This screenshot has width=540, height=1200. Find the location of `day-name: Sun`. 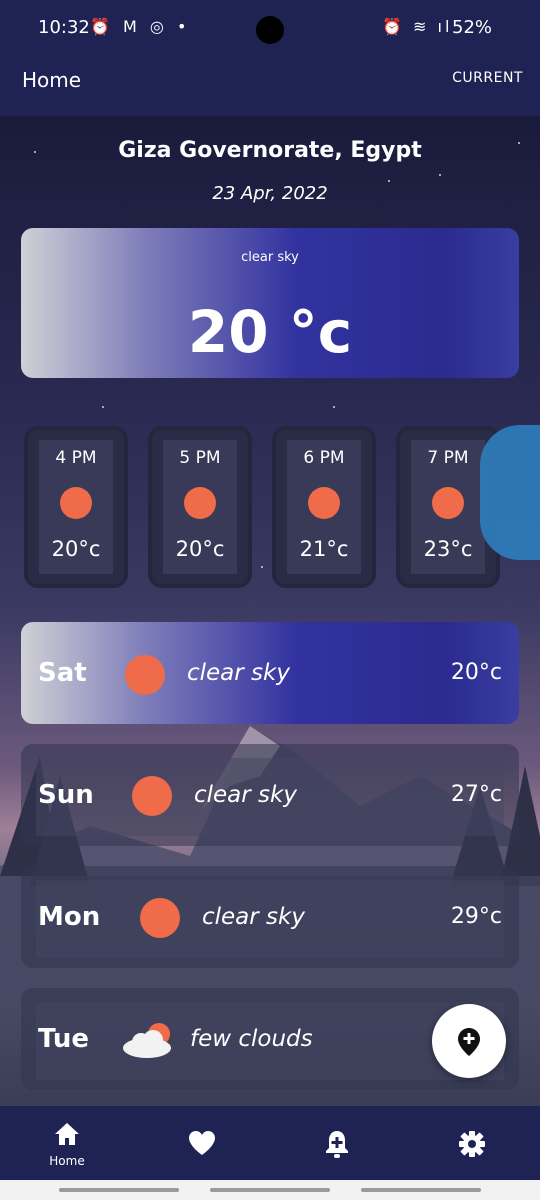

day-name: Sun is located at coordinates (66, 795).